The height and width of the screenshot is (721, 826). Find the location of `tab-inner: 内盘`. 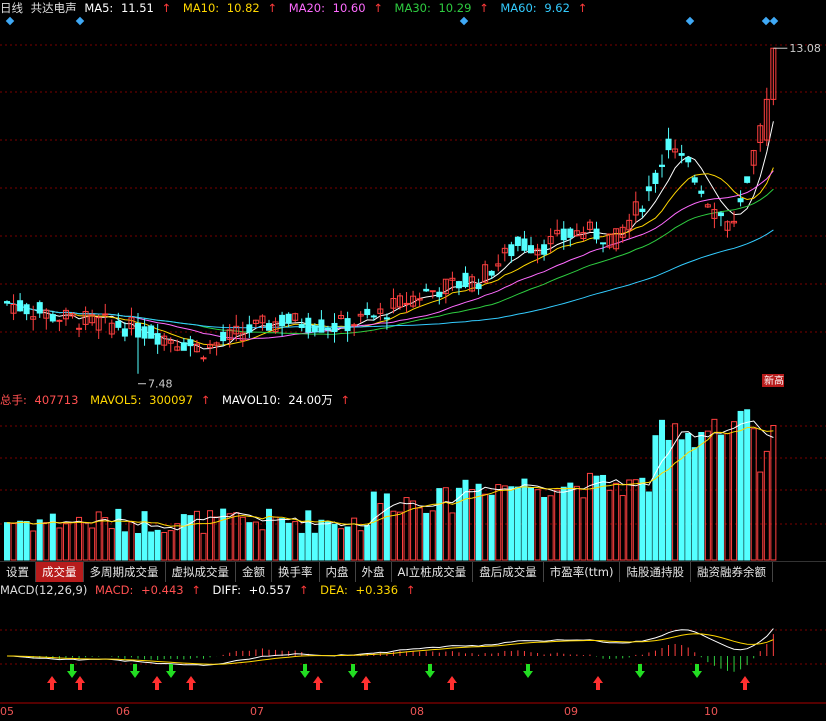

tab-inner: 内盘 is located at coordinates (338, 572).